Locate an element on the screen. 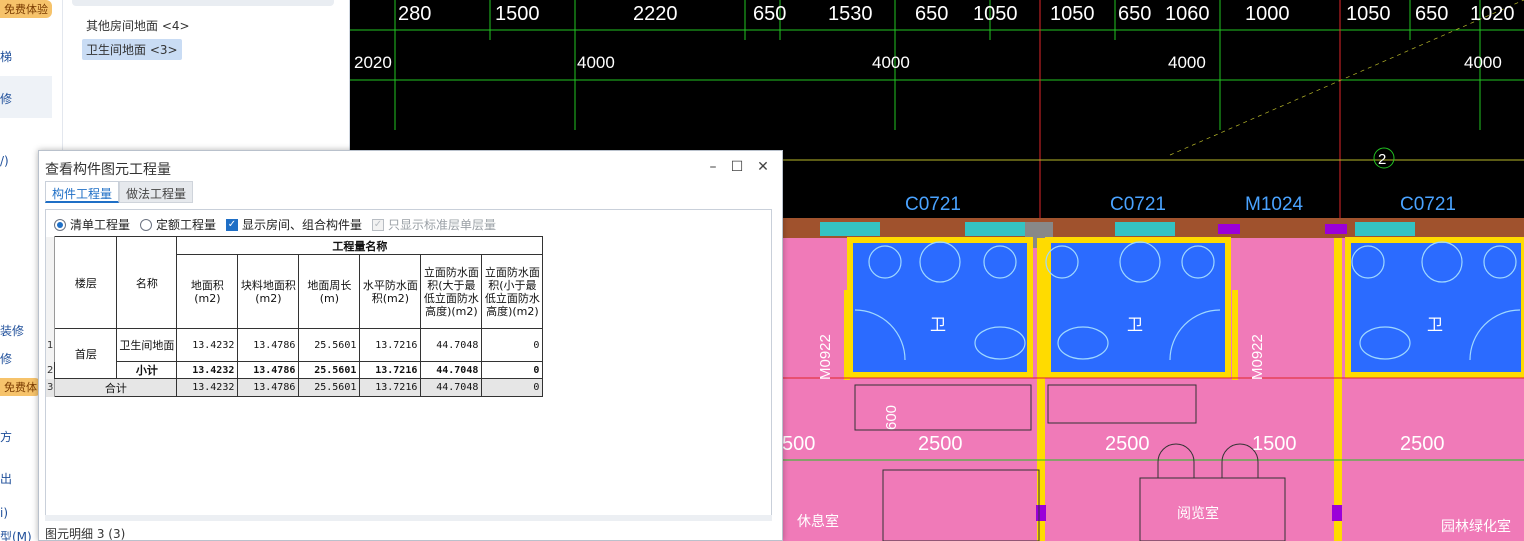  option-qingdan: 清单工程量 is located at coordinates (92, 224).